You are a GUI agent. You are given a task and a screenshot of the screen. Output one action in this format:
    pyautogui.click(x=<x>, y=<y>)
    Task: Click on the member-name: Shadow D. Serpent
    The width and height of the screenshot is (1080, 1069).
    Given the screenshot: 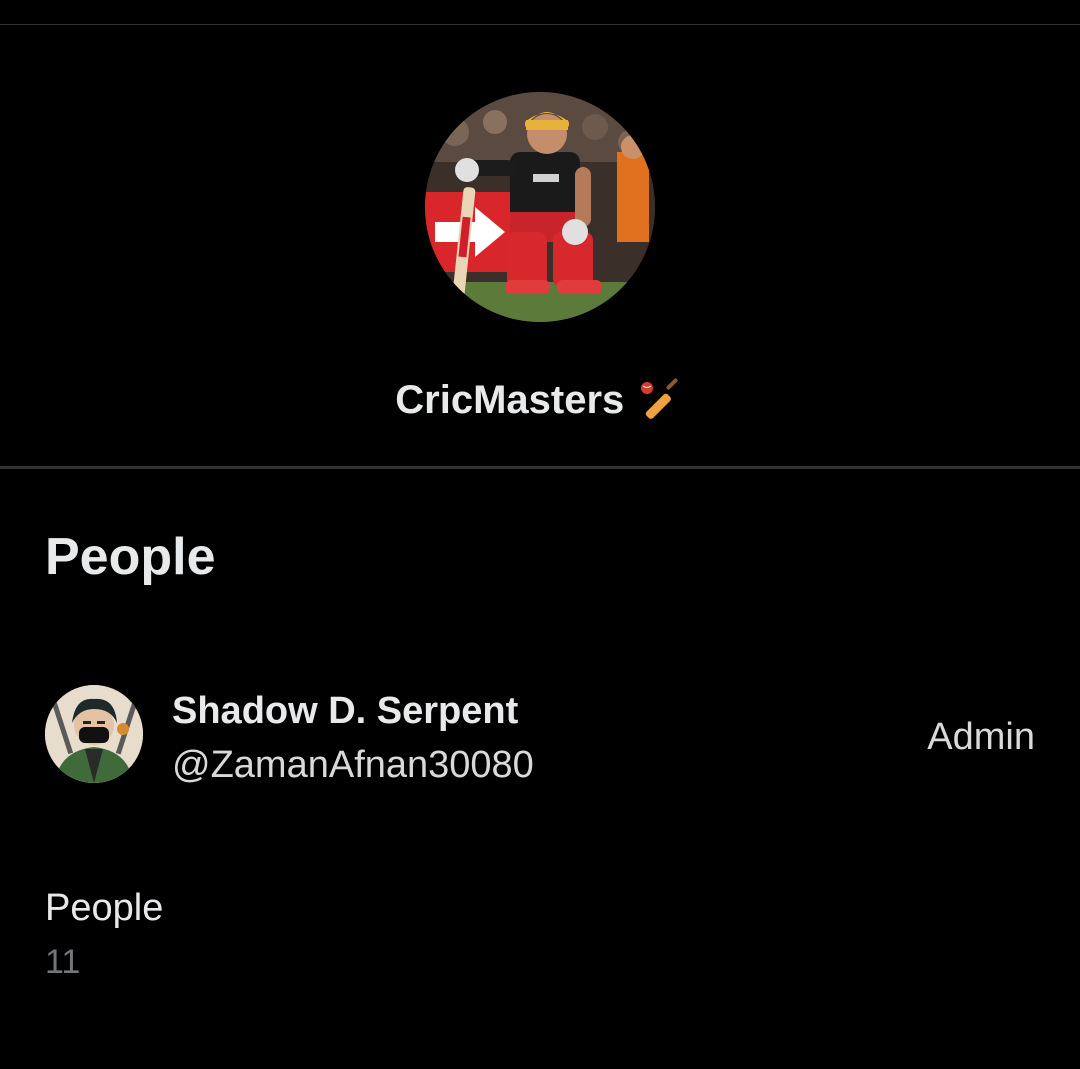 What is the action you would take?
    pyautogui.click(x=345, y=711)
    